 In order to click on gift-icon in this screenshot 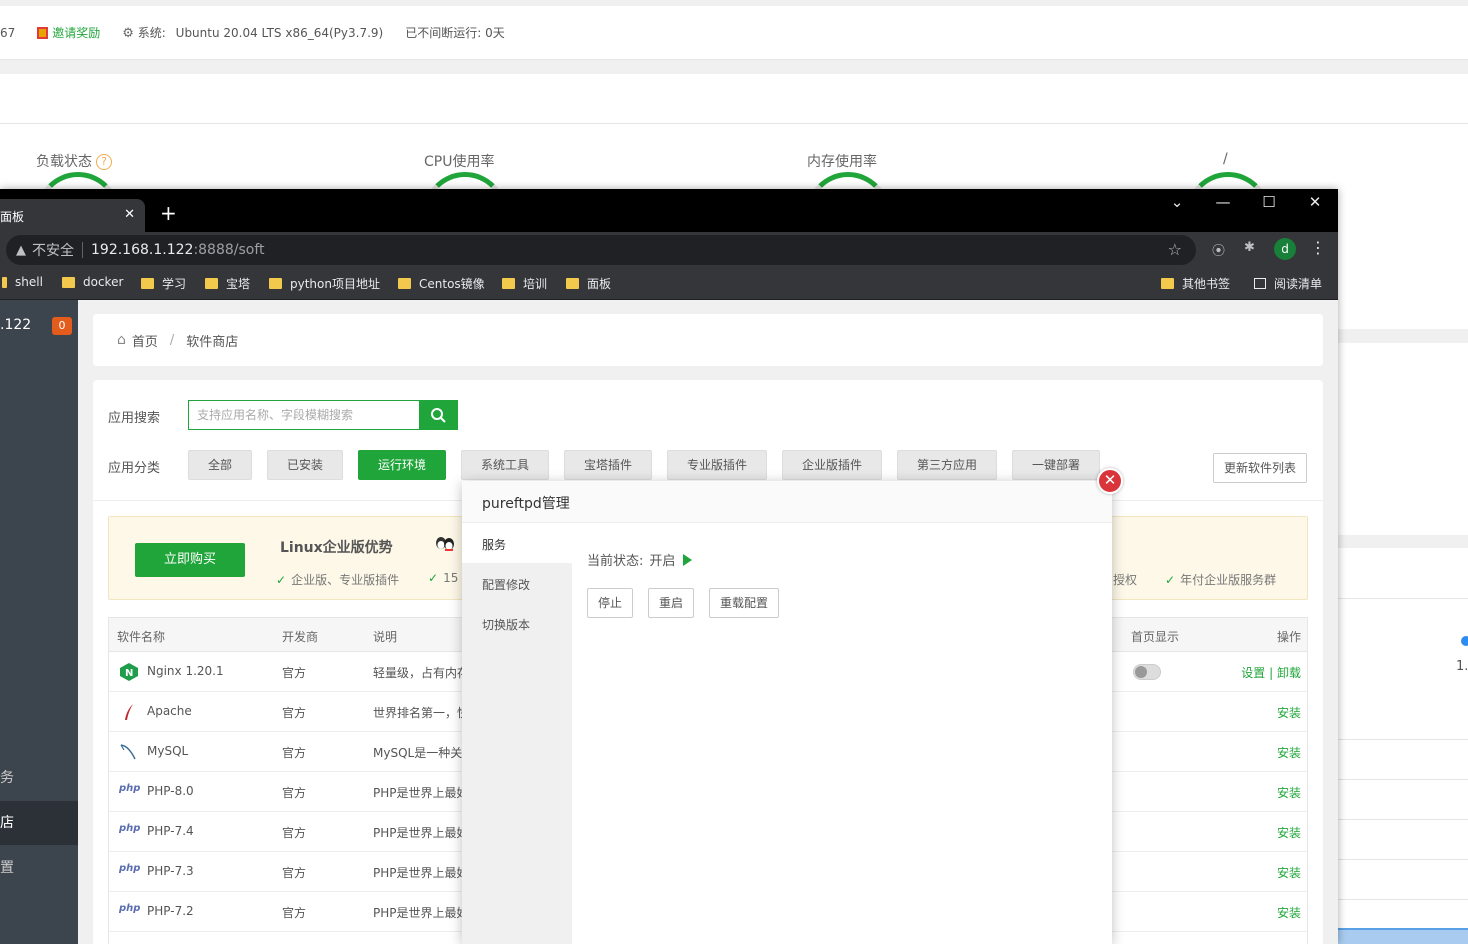, I will do `click(43, 32)`.